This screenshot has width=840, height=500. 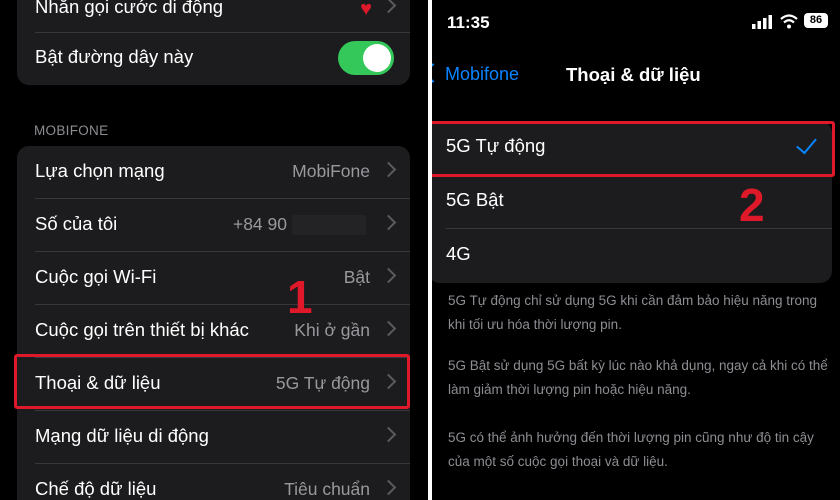 I want to click on wifi-icon, so click(x=789, y=21).